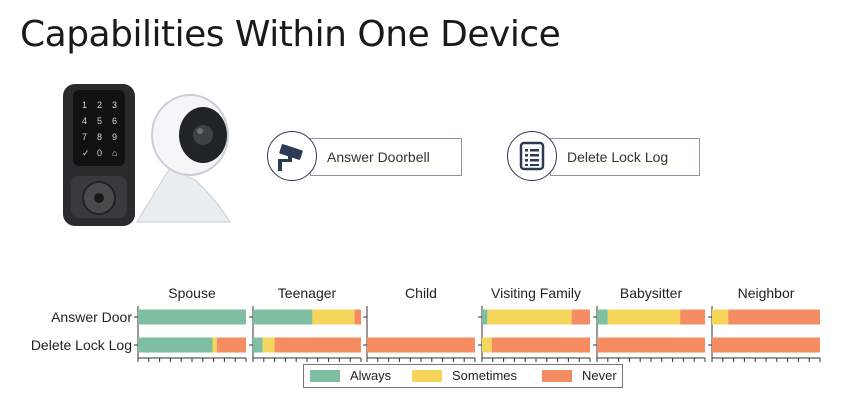  I want to click on legend-swatch-sometimes, so click(427, 376).